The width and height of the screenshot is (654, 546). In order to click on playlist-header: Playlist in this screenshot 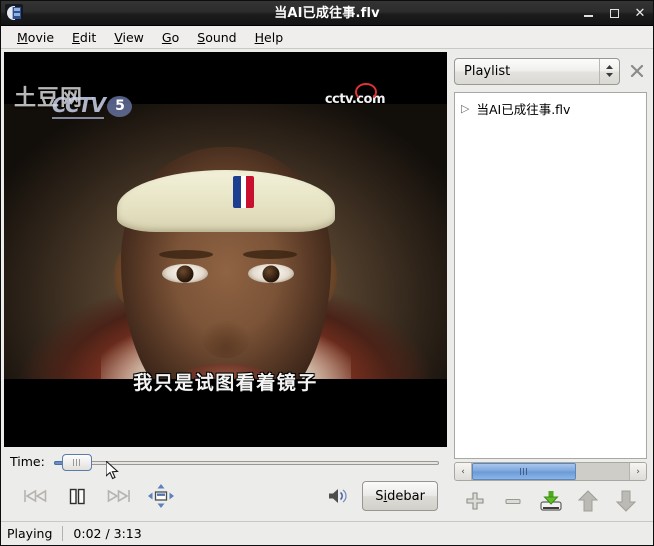, I will do `click(550, 71)`.